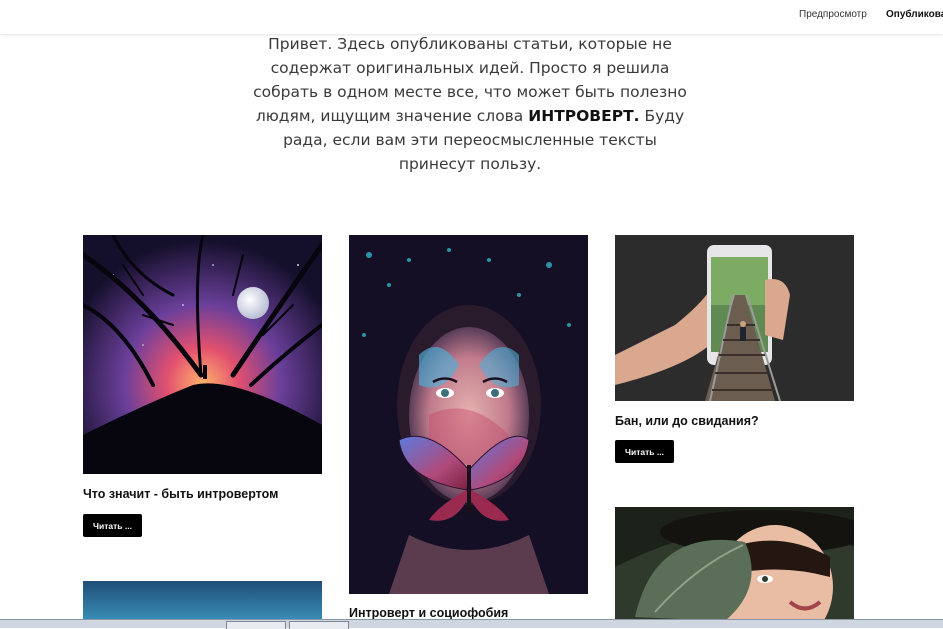 This screenshot has width=943, height=629. Describe the element at coordinates (202, 601) in the screenshot. I see `card-4-image` at that location.